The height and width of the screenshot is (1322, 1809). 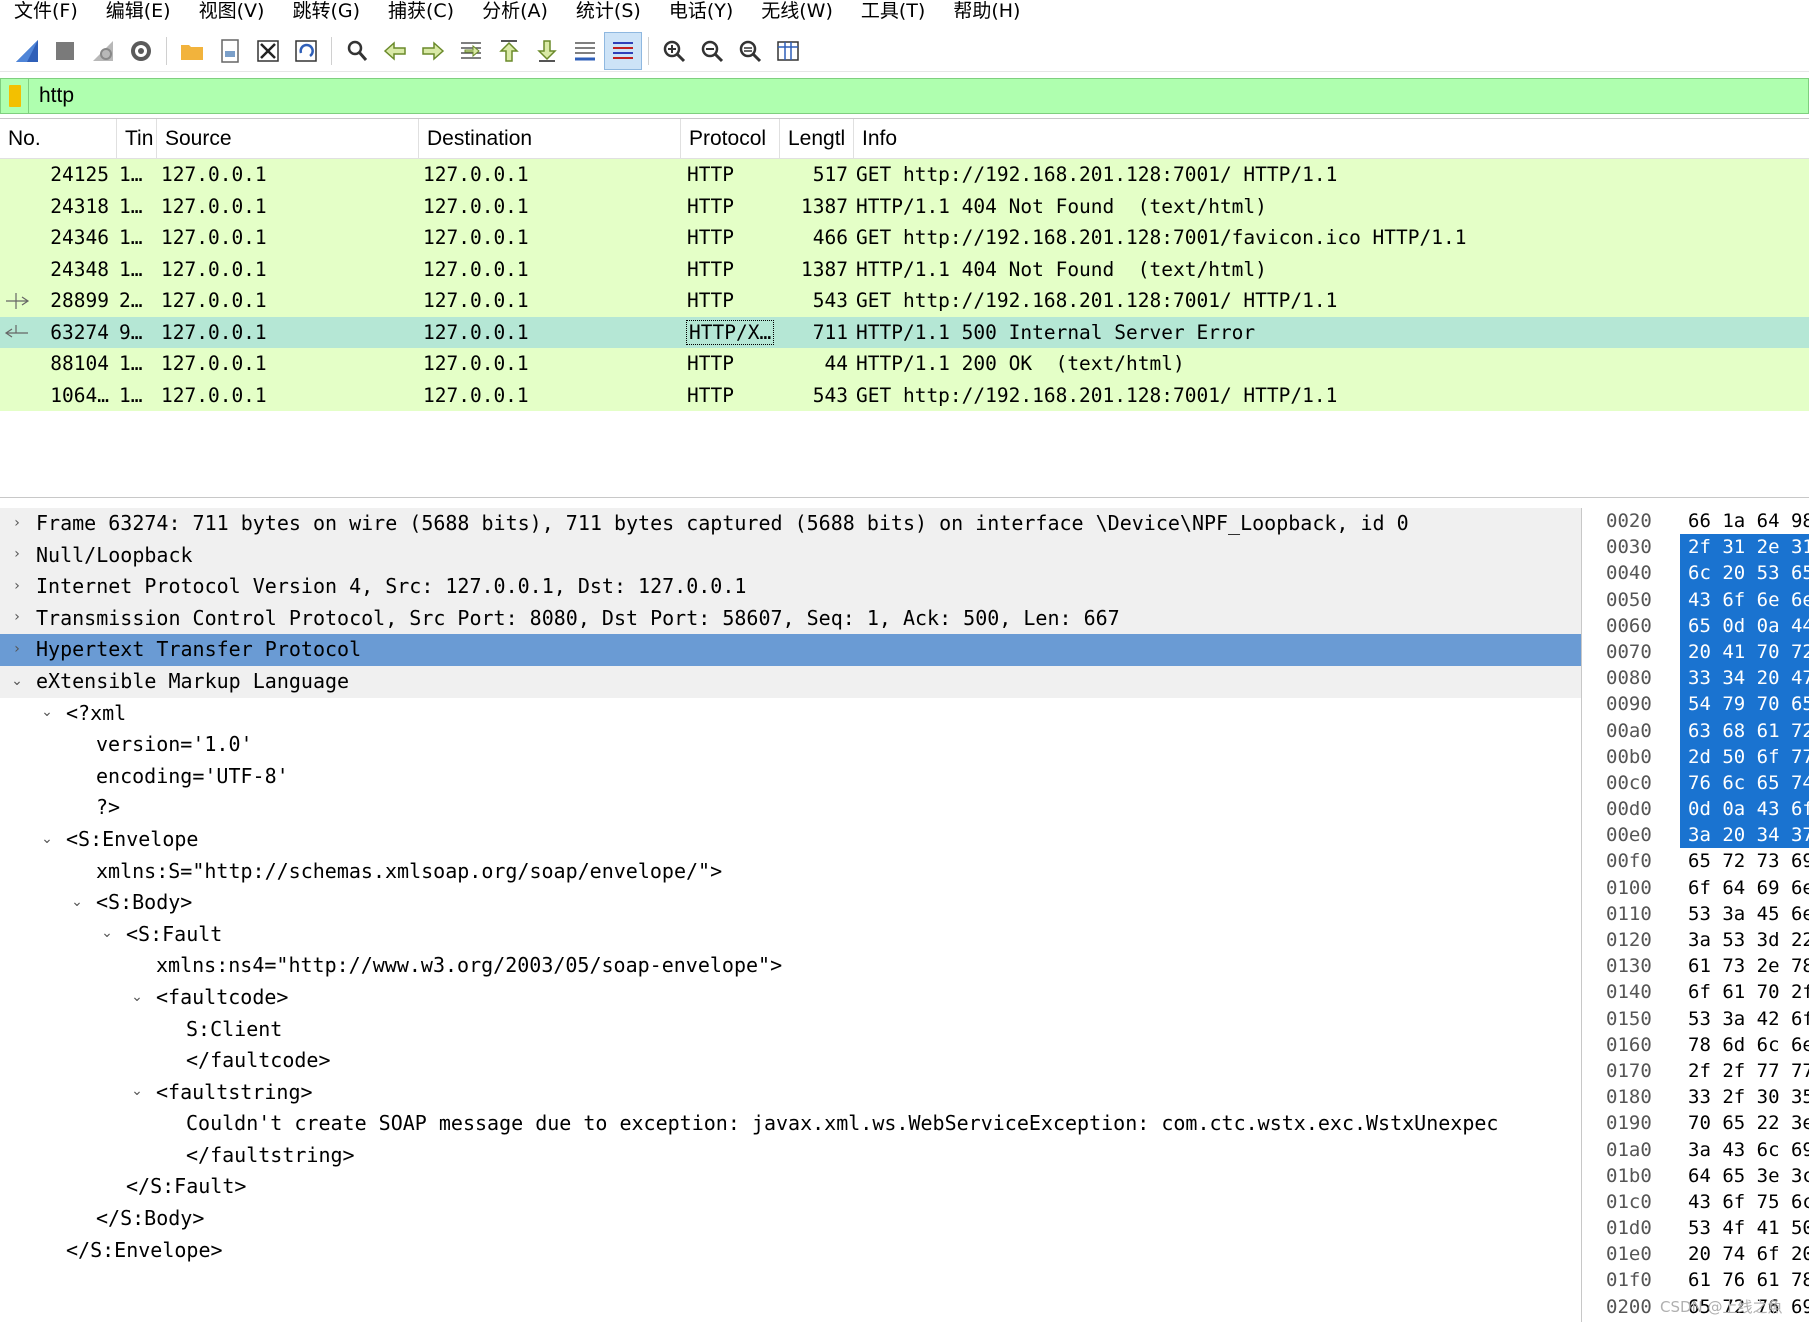 I want to click on hex-row: 0080 33 34 20 47, so click(x=1699, y=678).